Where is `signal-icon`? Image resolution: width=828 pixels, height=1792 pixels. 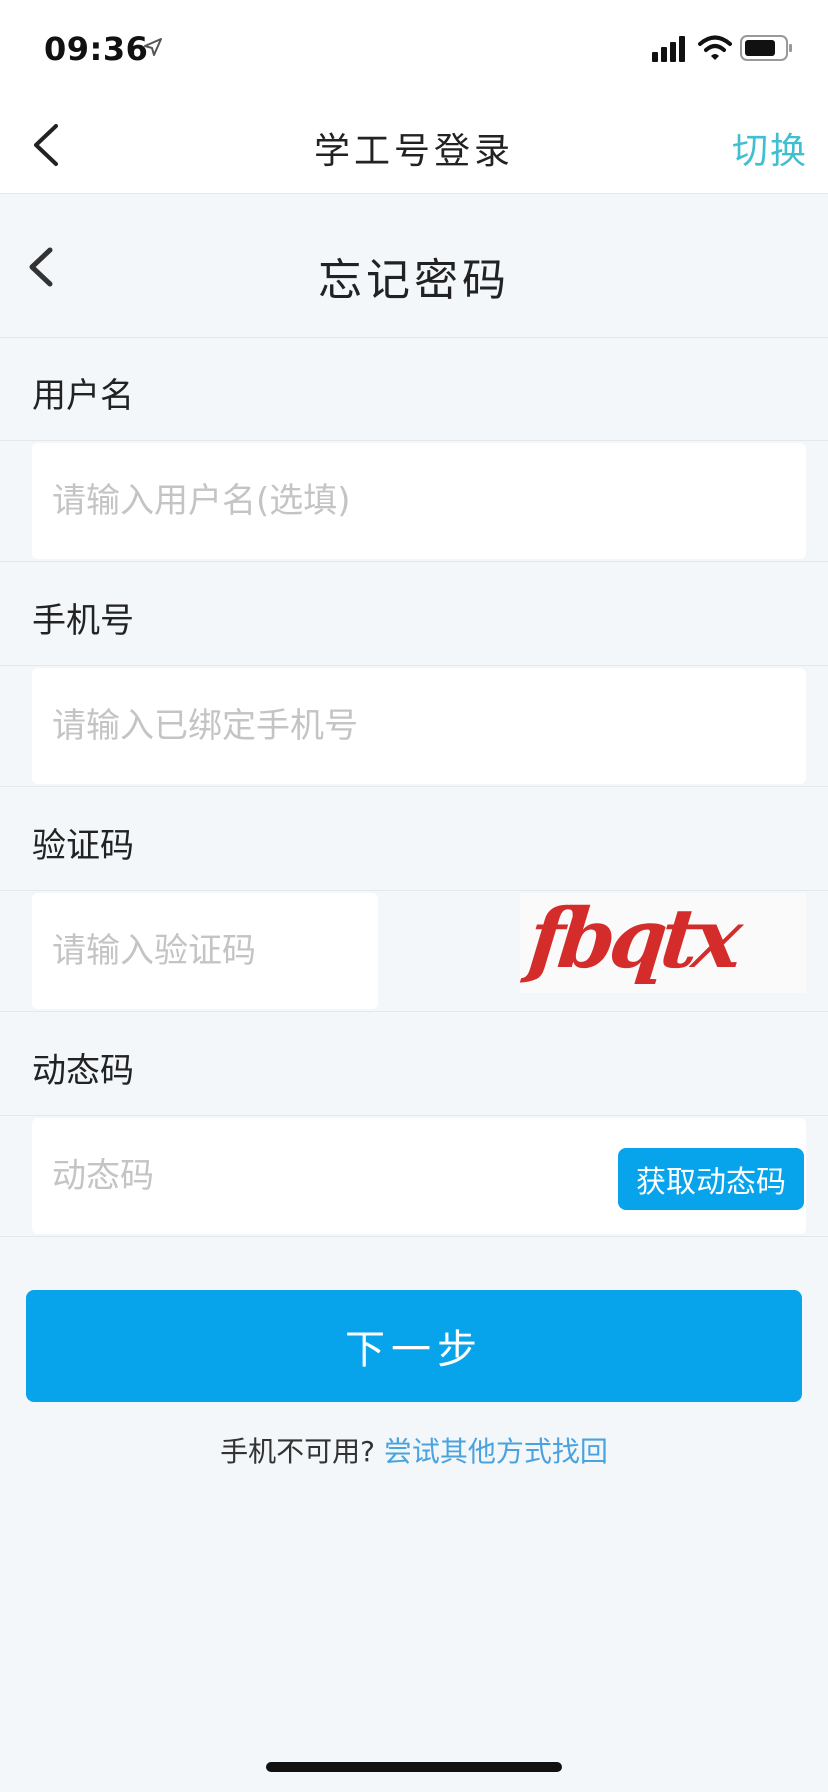 signal-icon is located at coordinates (668, 49).